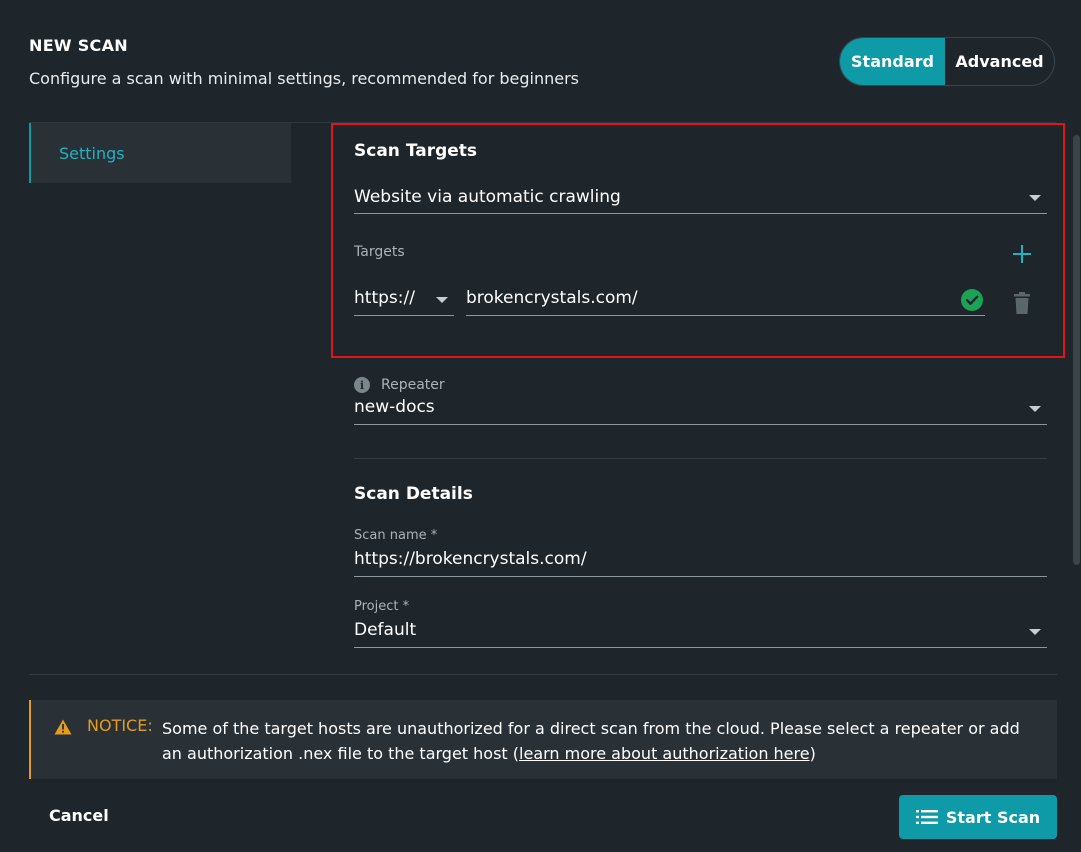 The width and height of the screenshot is (1081, 852). Describe the element at coordinates (700, 411) in the screenshot. I see `repeater-select: new-docs` at that location.